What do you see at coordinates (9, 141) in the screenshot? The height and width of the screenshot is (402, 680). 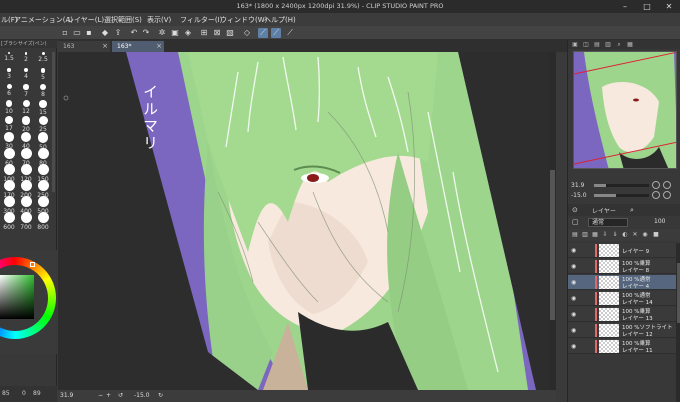 I see `brush-size-option: 30` at bounding box center [9, 141].